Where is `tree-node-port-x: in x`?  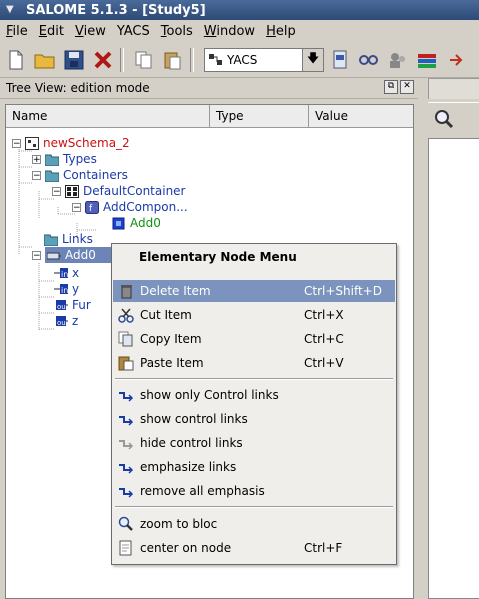
tree-node-port-x: in x is located at coordinates (66, 273).